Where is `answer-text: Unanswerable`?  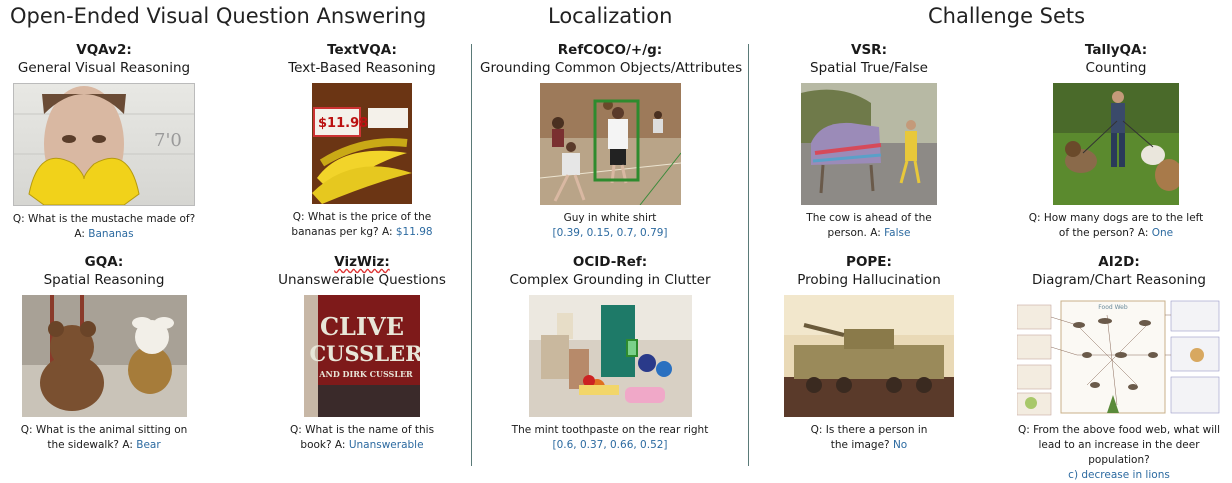
answer-text: Unanswerable is located at coordinates (386, 445).